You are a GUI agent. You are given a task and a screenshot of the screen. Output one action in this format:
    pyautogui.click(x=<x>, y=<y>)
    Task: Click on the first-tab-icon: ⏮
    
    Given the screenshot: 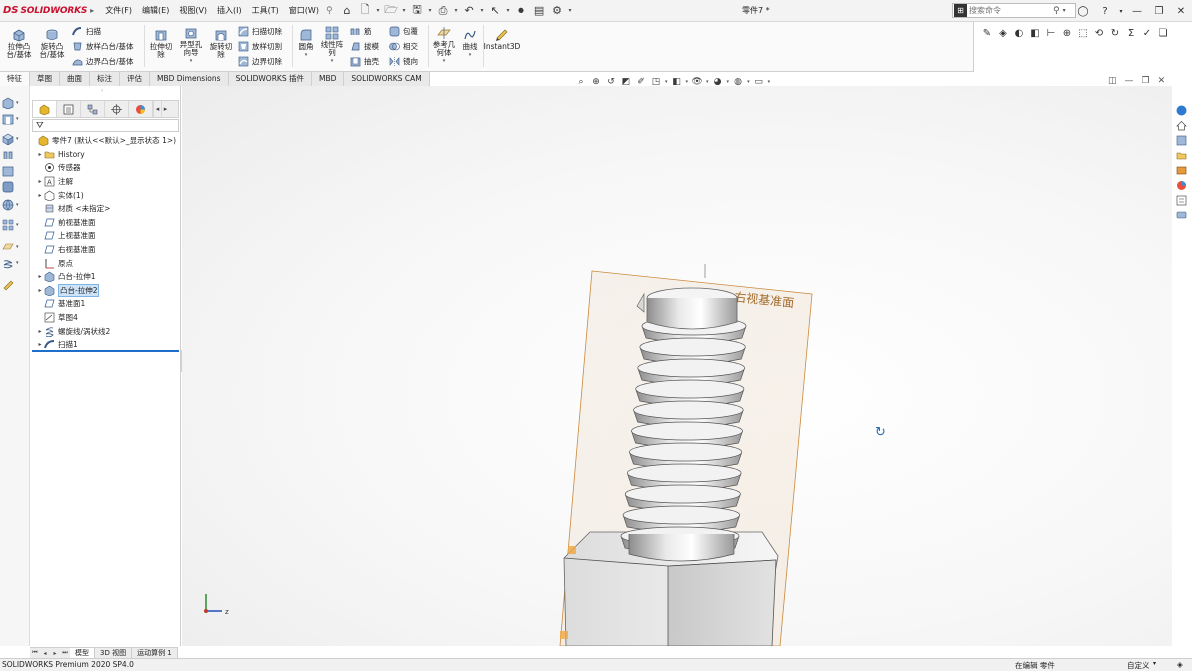 What is the action you would take?
    pyautogui.click(x=35, y=653)
    